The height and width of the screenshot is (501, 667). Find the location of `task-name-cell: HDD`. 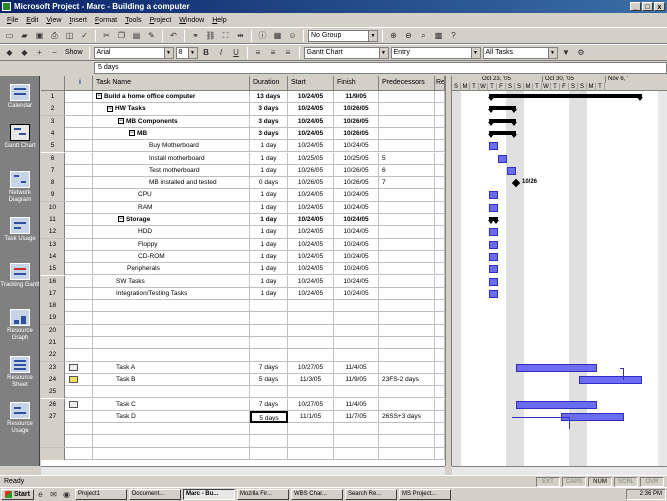

task-name-cell: HDD is located at coordinates (171, 232).